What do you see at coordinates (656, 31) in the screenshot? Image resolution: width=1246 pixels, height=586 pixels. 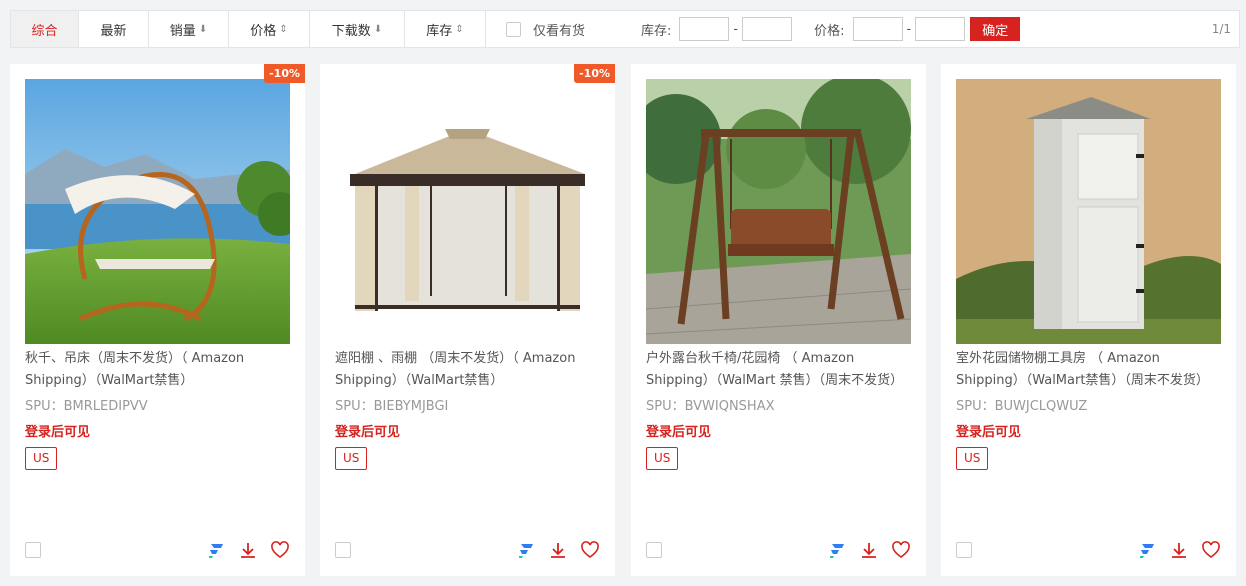 I see `stock-range-label: 库存:` at bounding box center [656, 31].